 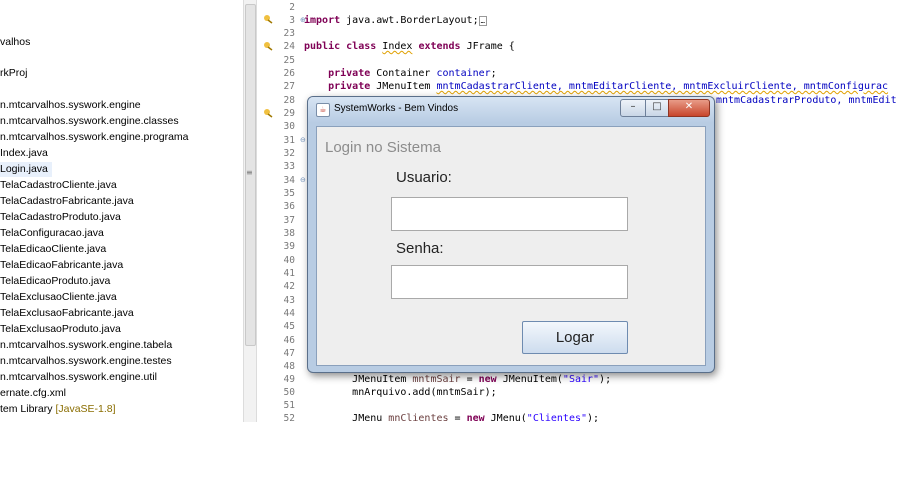 I want to click on tree-item-label: TelaEdicaoProduto.java, so click(x=55, y=281).